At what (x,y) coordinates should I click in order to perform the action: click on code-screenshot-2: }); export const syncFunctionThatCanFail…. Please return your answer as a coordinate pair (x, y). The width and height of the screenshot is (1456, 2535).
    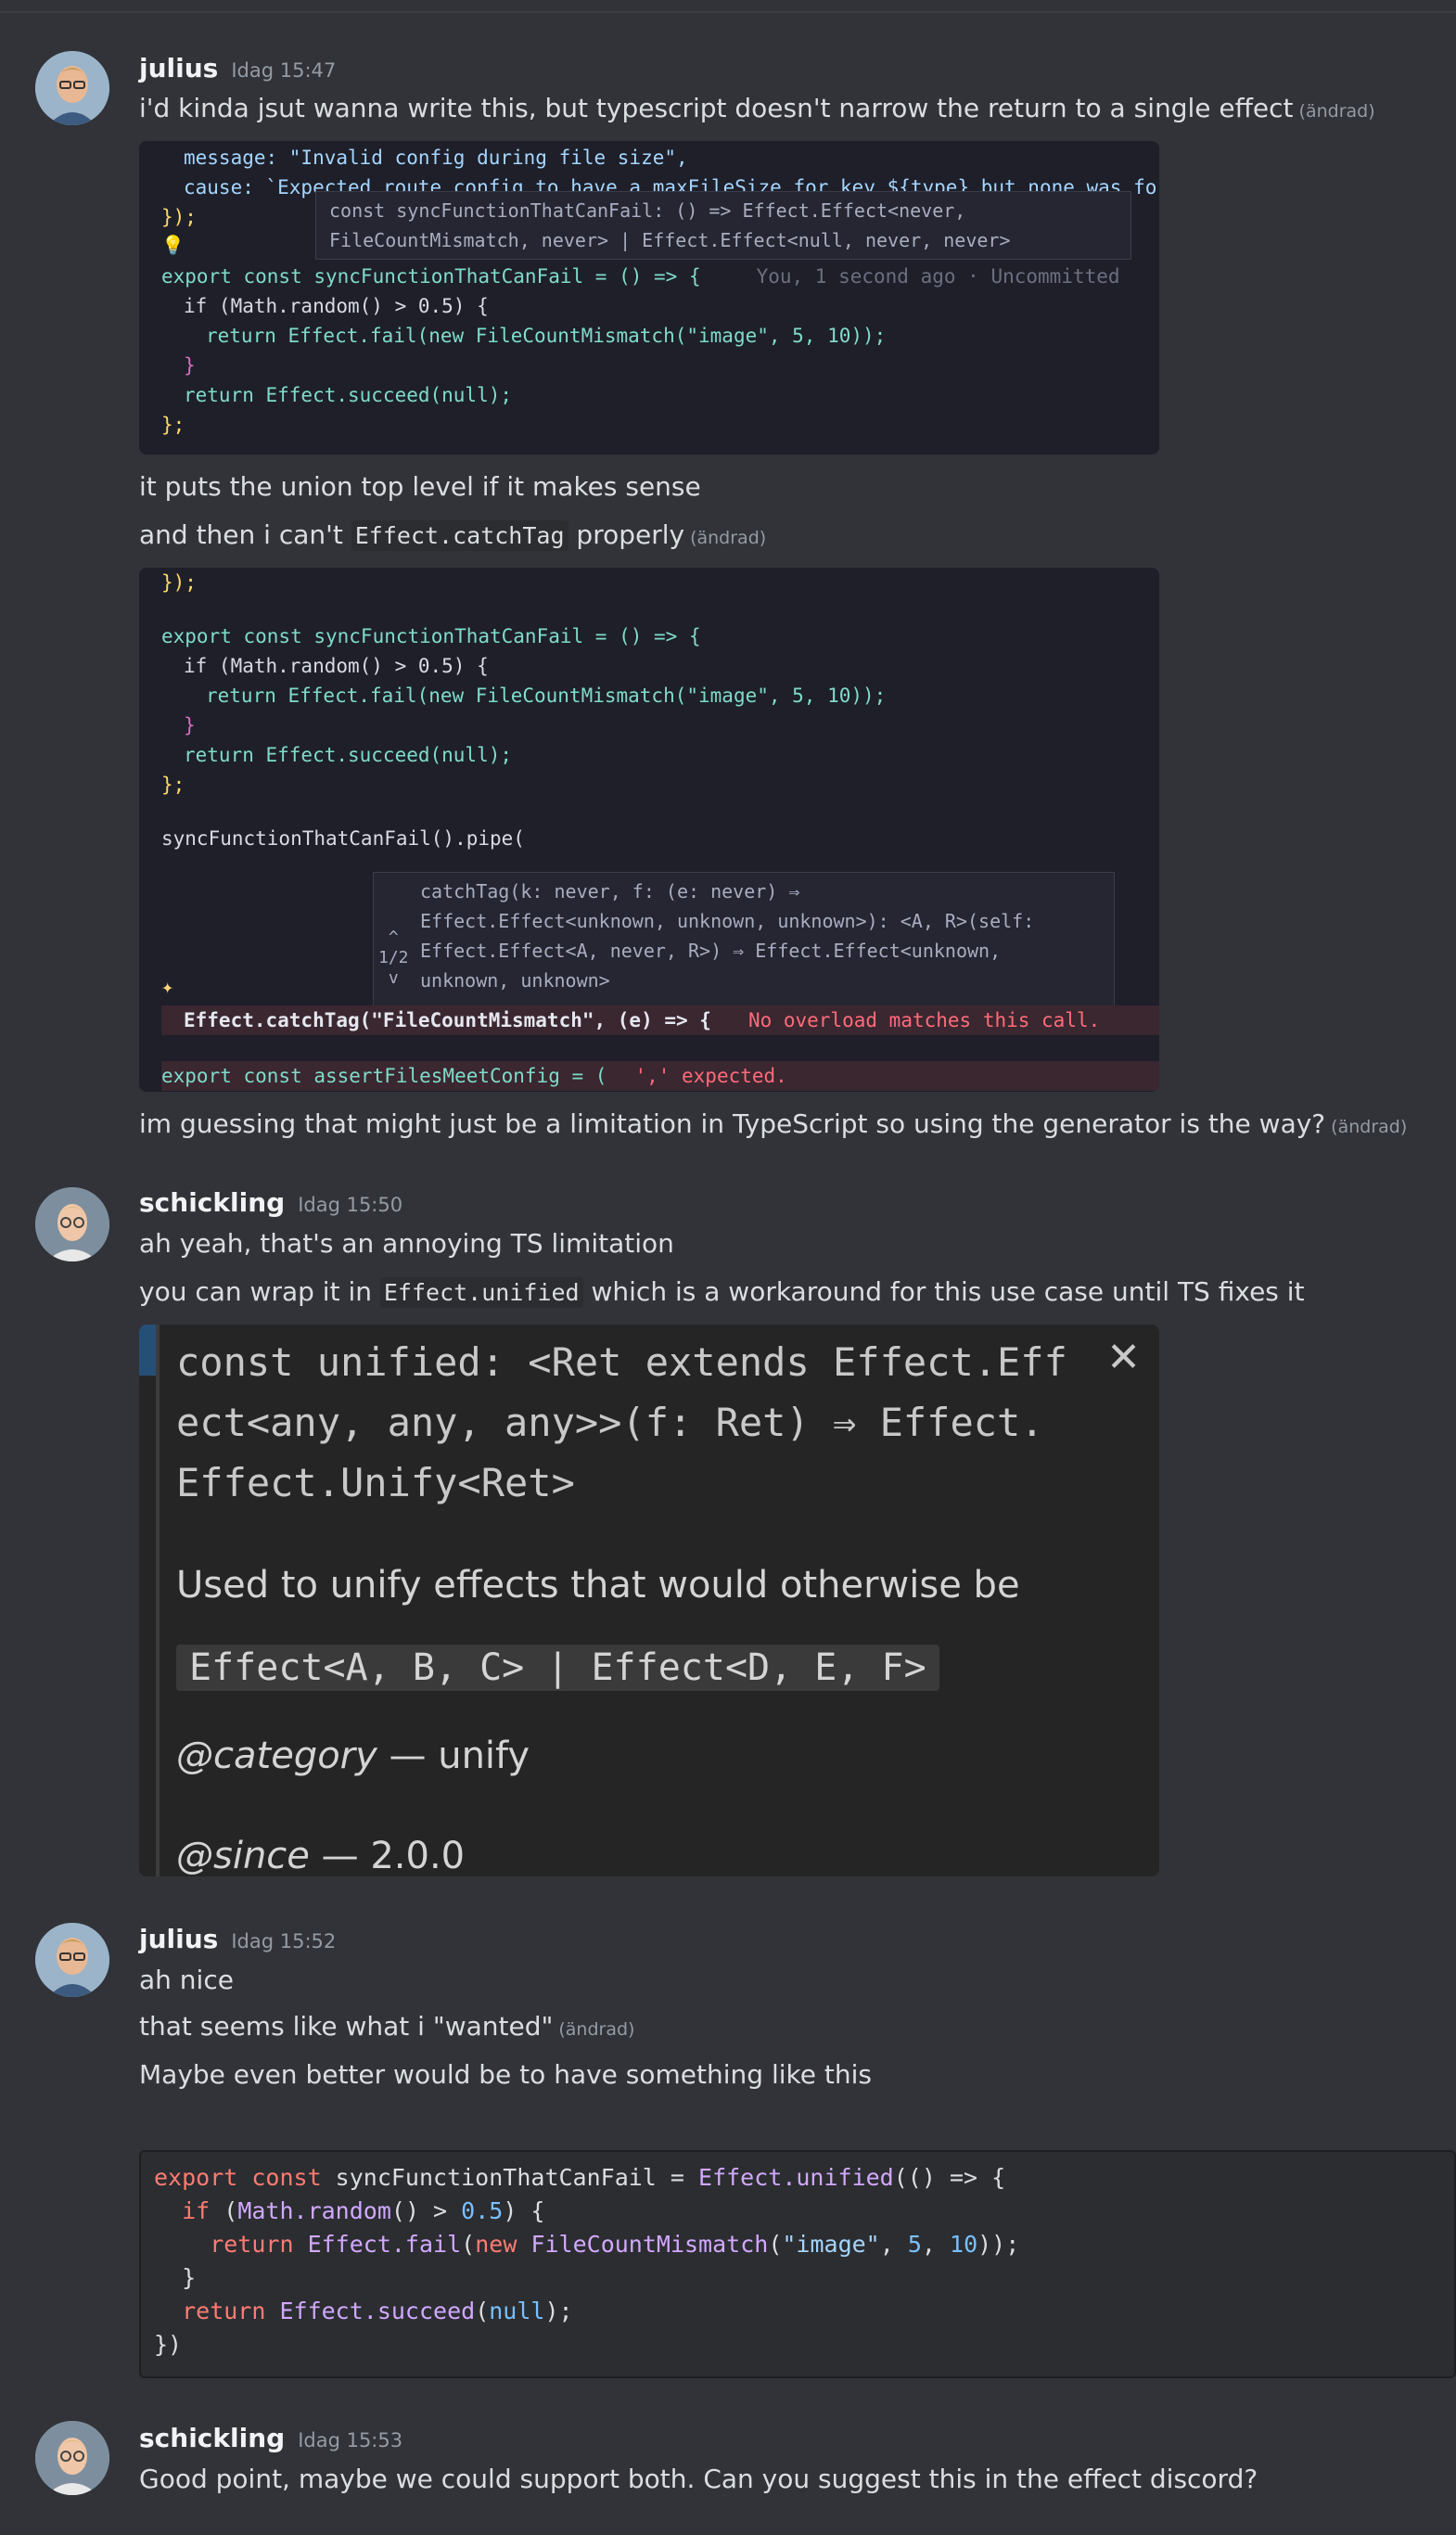
    Looking at the image, I should click on (649, 830).